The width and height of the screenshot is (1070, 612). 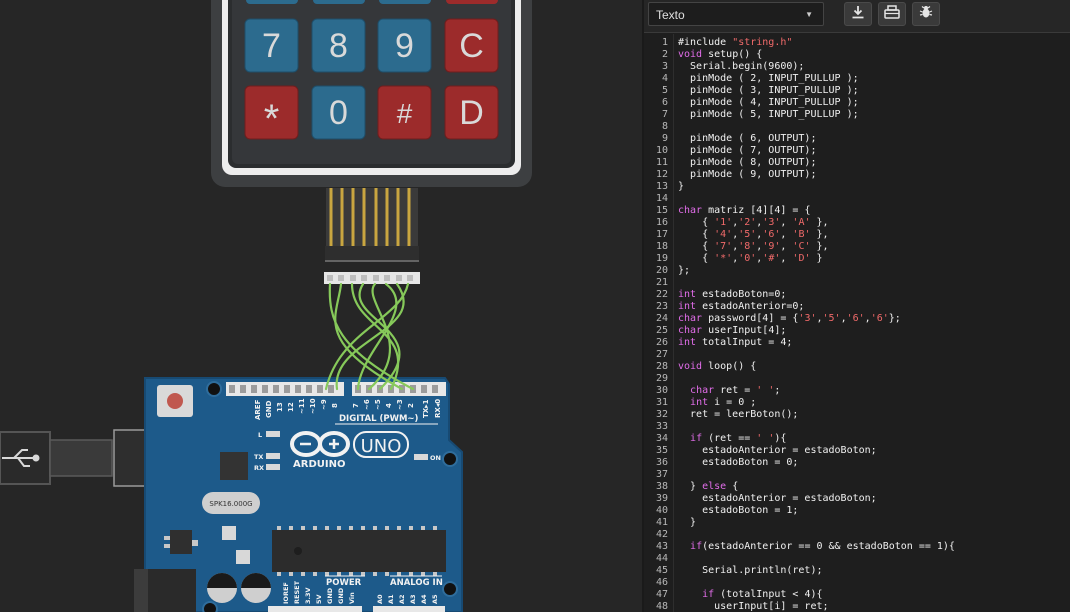 I want to click on line-number: 11, so click(x=661, y=162).